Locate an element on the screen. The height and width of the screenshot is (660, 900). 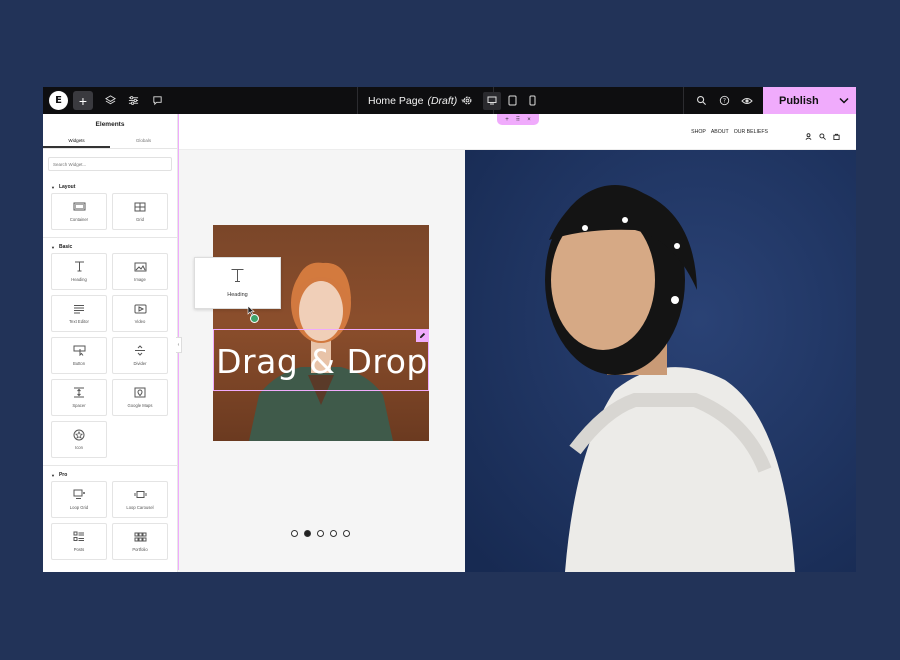
widget-loop-carousel: Loop Carousel is located at coordinates (140, 499).